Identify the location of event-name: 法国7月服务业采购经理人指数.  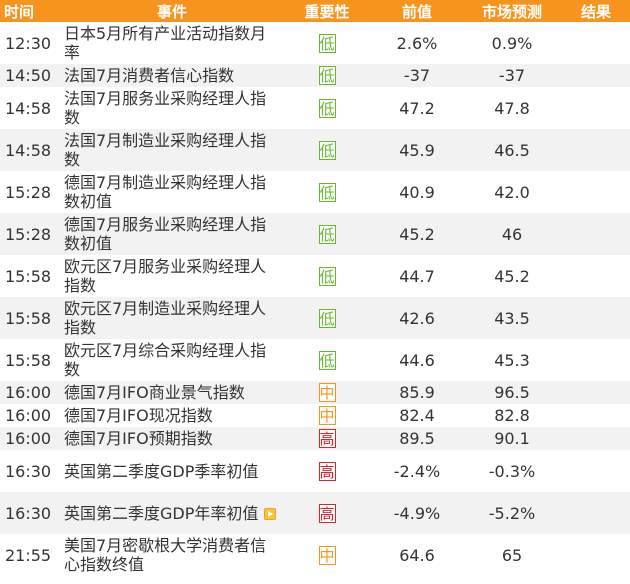
(165, 108).